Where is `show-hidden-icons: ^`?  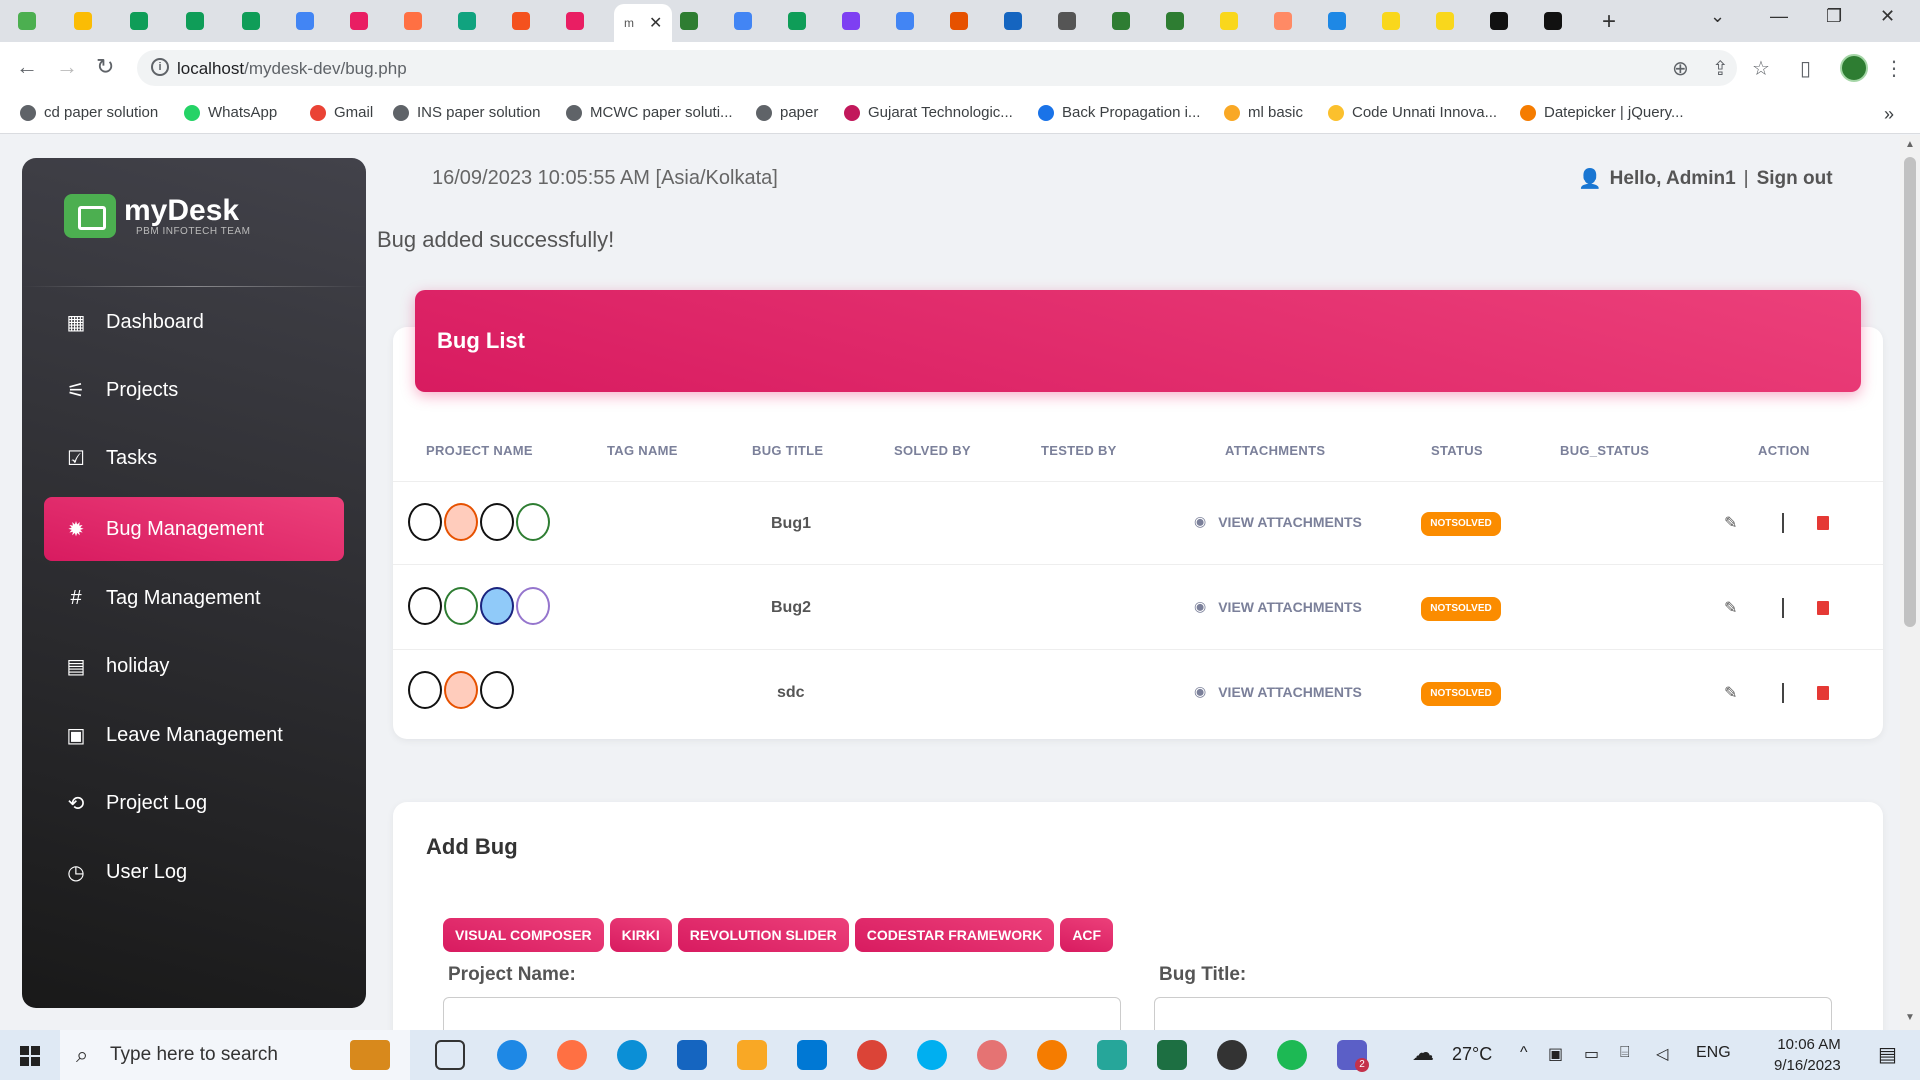 show-hidden-icons: ^ is located at coordinates (1524, 1053).